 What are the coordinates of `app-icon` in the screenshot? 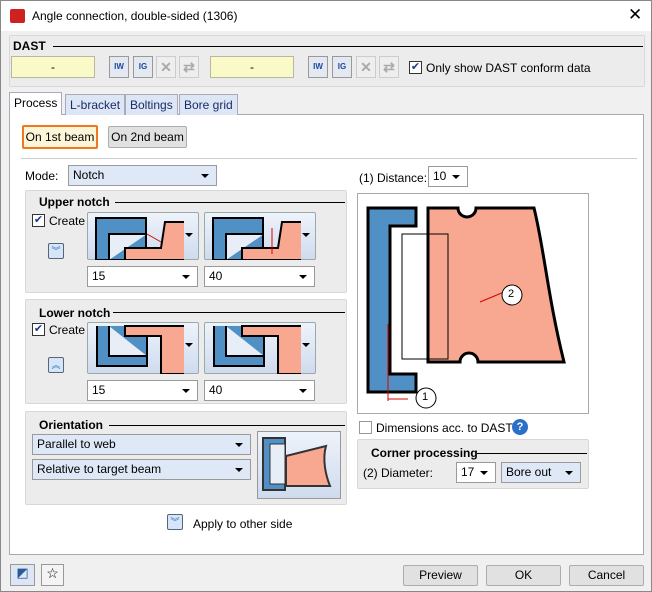 It's located at (17, 16).